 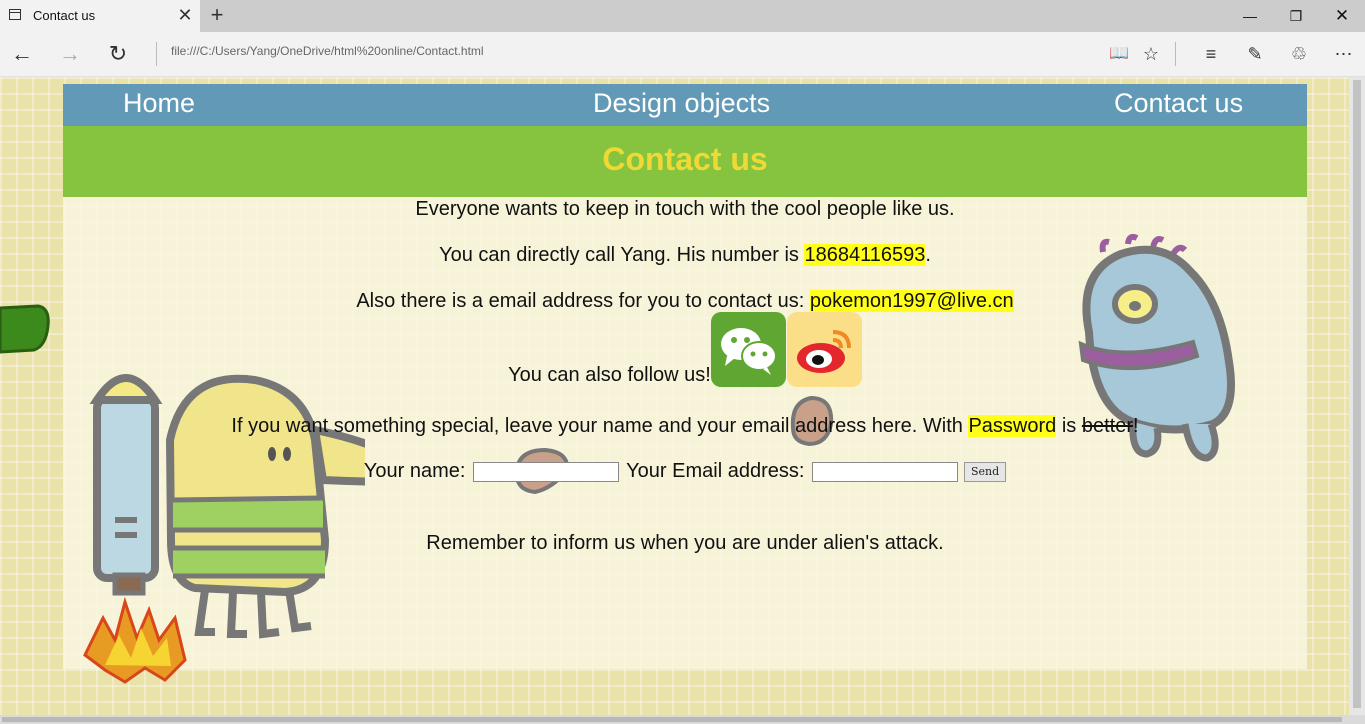 I want to click on reading-view-icon: 📖, so click(x=1119, y=54).